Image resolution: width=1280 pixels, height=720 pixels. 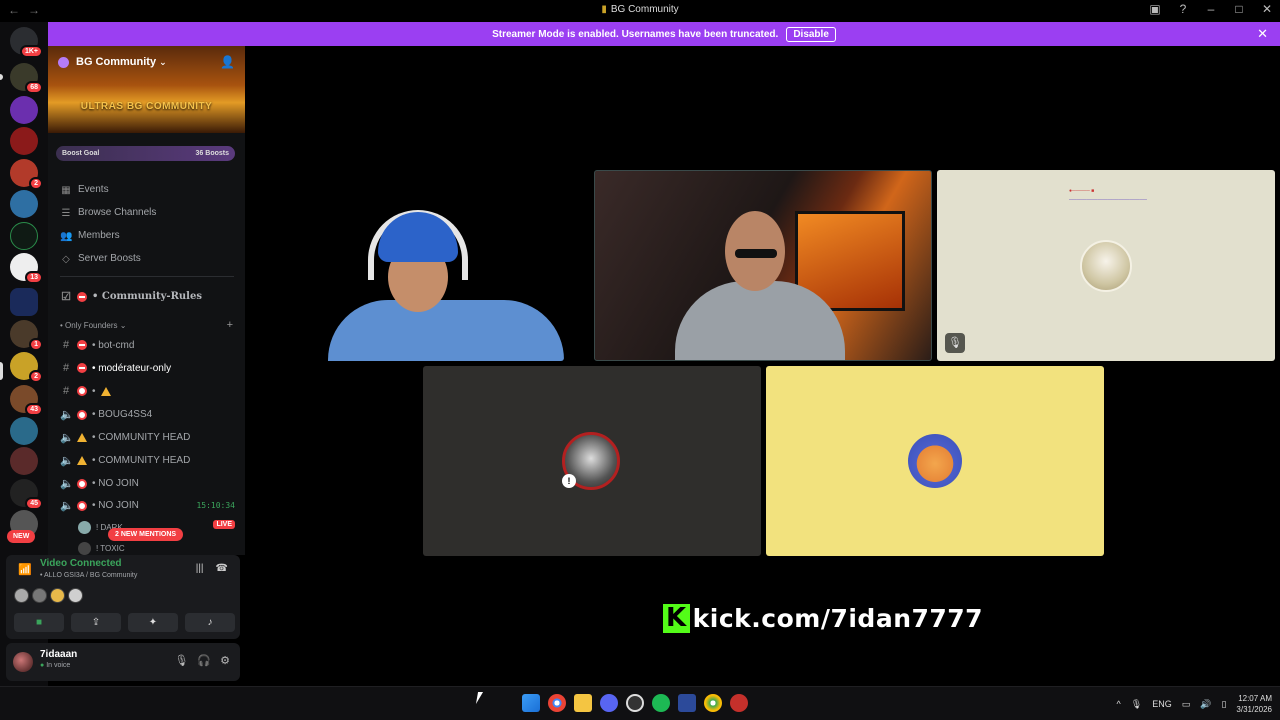 What do you see at coordinates (67, 484) in the screenshot?
I see `speaker-icon: 🔈` at bounding box center [67, 484].